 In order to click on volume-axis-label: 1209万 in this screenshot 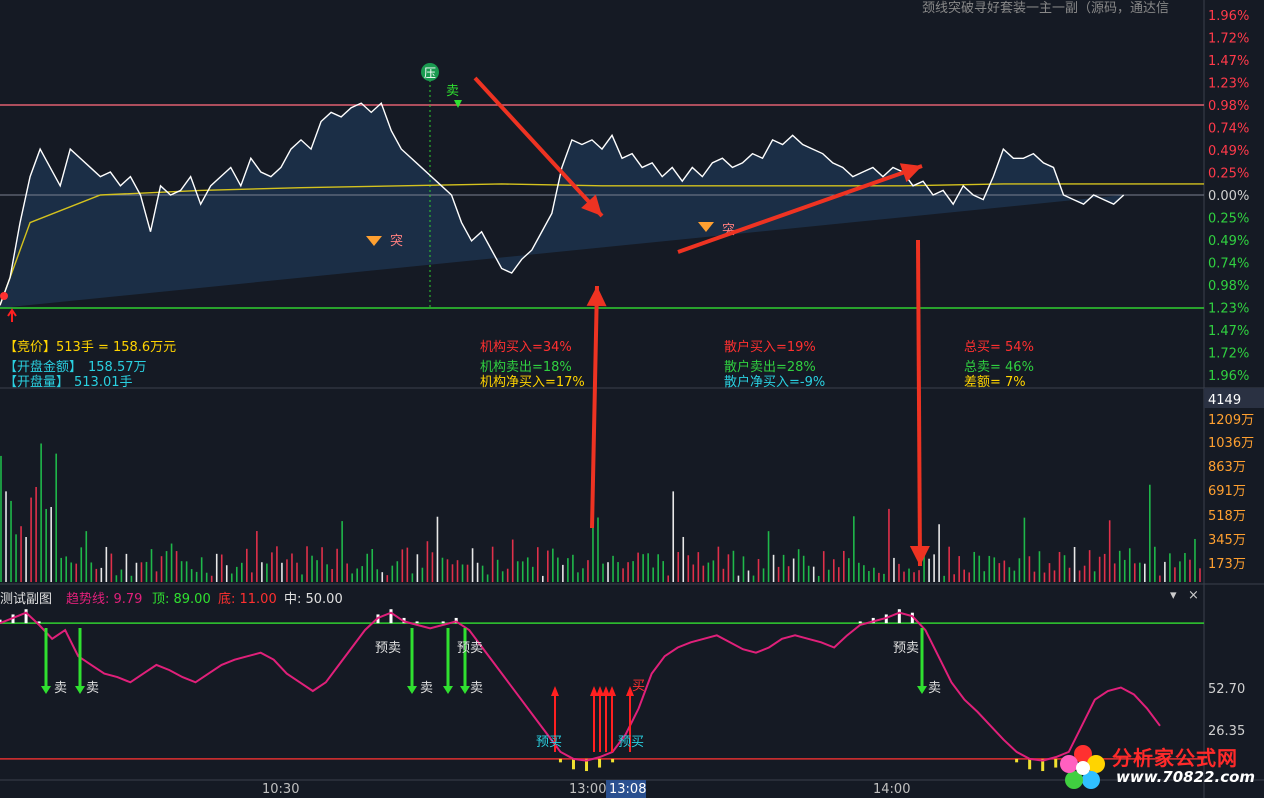, I will do `click(1231, 420)`.